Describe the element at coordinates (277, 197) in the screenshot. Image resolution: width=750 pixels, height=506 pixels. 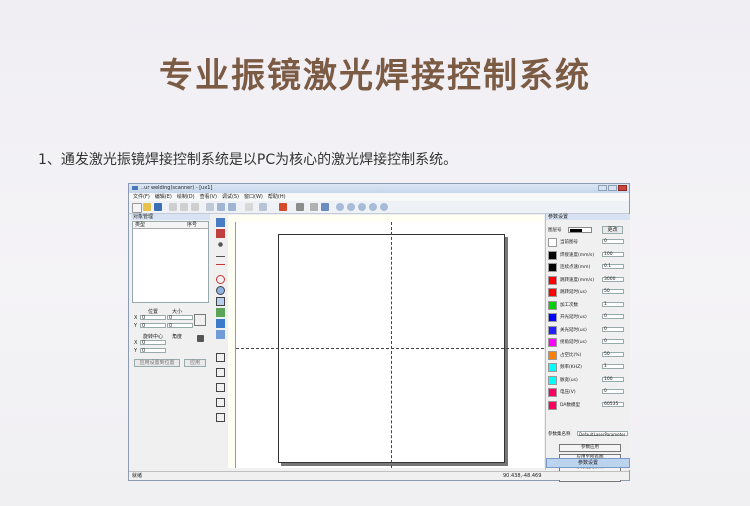
I see `menu-help: 帮助(H)` at that location.